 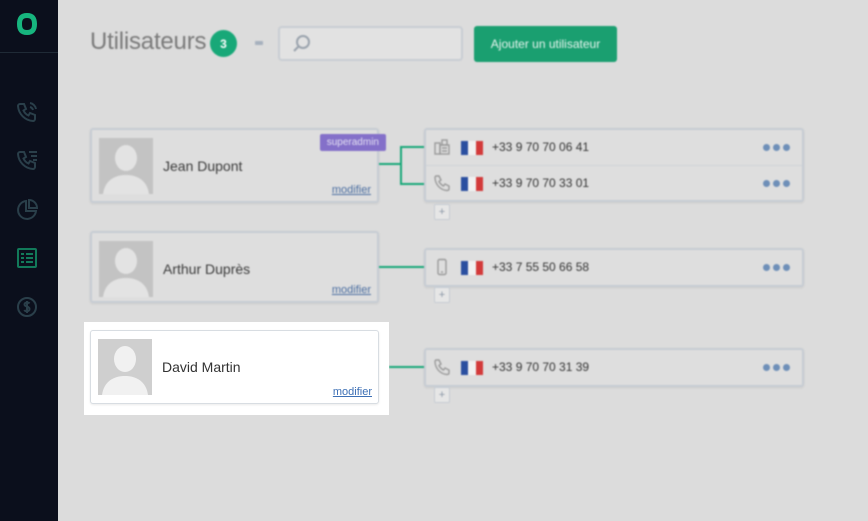 I want to click on mobile-icon, so click(x=442, y=267).